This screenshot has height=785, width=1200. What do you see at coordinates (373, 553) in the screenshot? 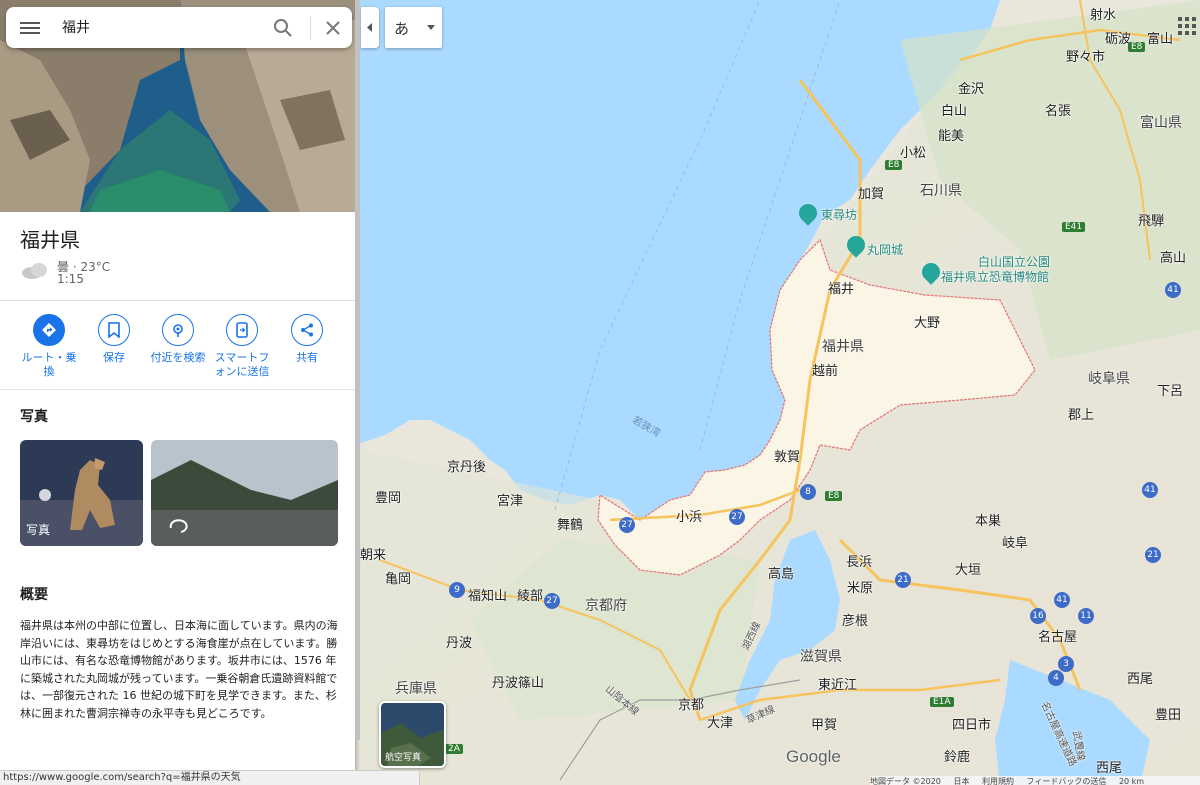
I see `map-label-city: 朝来` at bounding box center [373, 553].